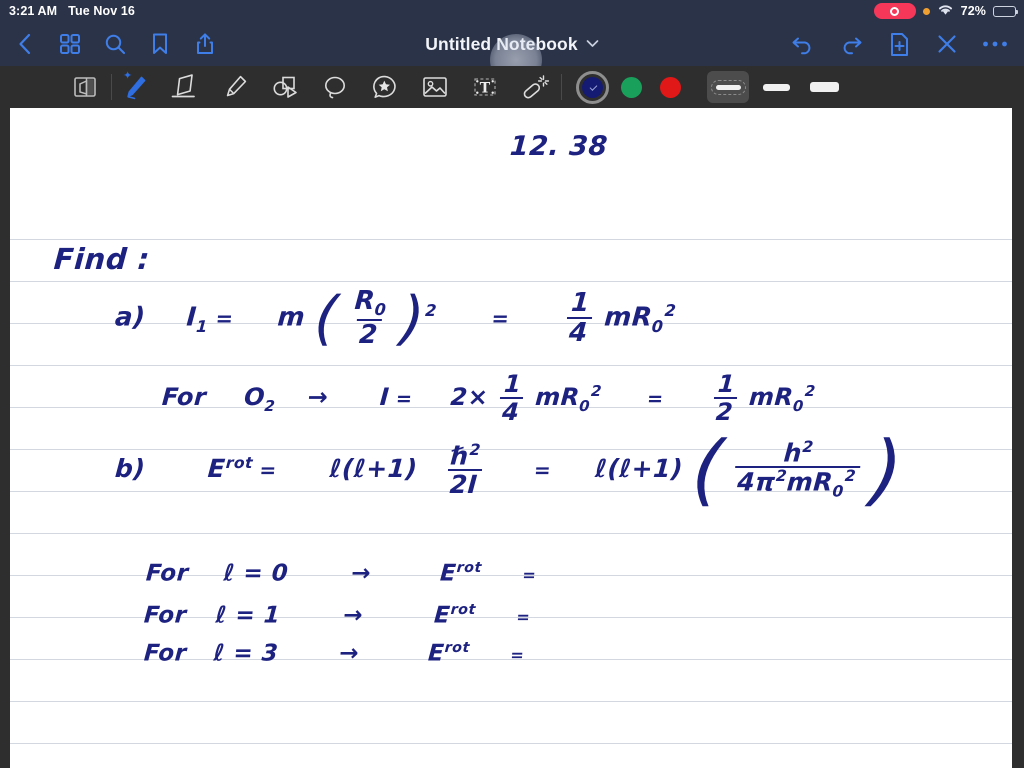 The width and height of the screenshot is (1024, 768). Describe the element at coordinates (631, 87) in the screenshot. I see `color-swatch-green` at that location.